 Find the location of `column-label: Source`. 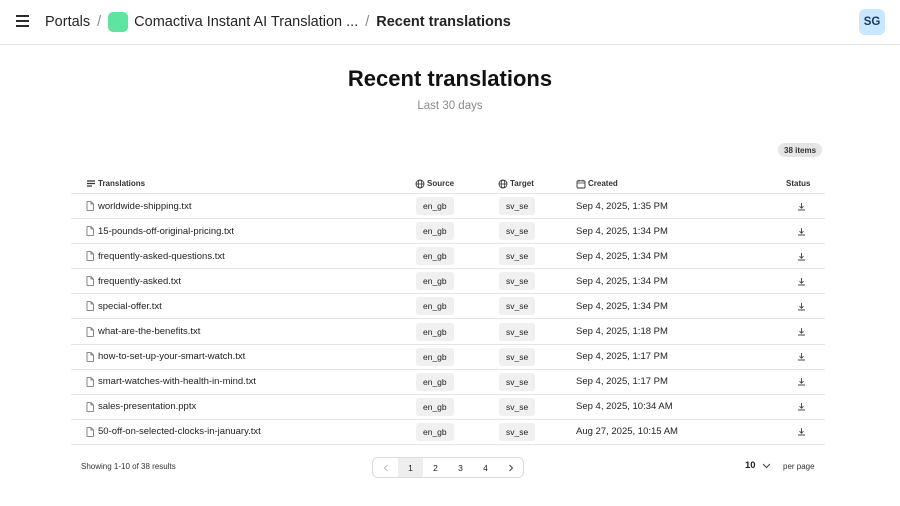

column-label: Source is located at coordinates (441, 183).